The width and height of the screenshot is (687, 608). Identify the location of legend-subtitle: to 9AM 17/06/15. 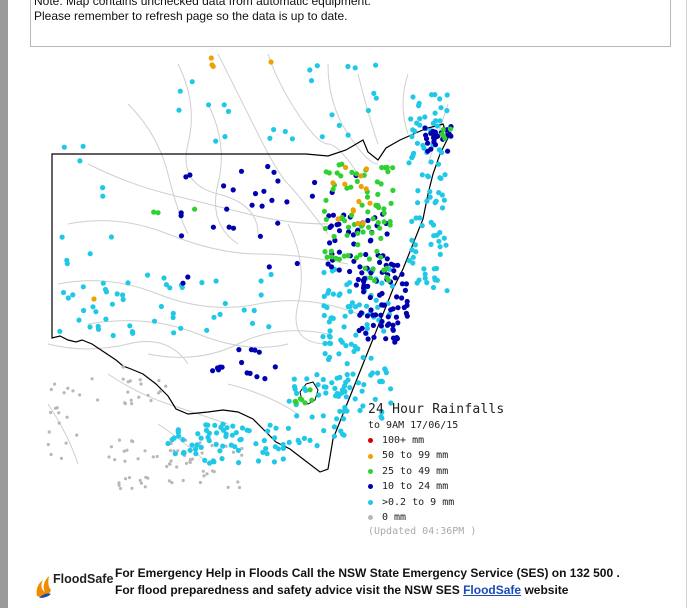
(413, 425).